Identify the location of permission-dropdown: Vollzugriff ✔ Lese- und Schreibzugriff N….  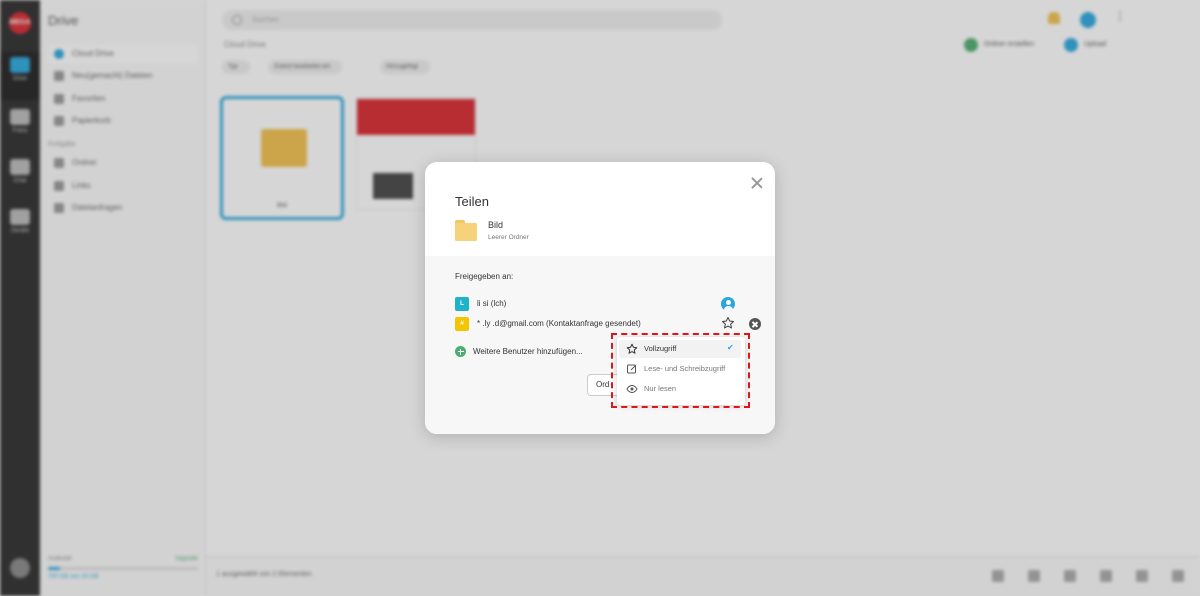
(681, 371).